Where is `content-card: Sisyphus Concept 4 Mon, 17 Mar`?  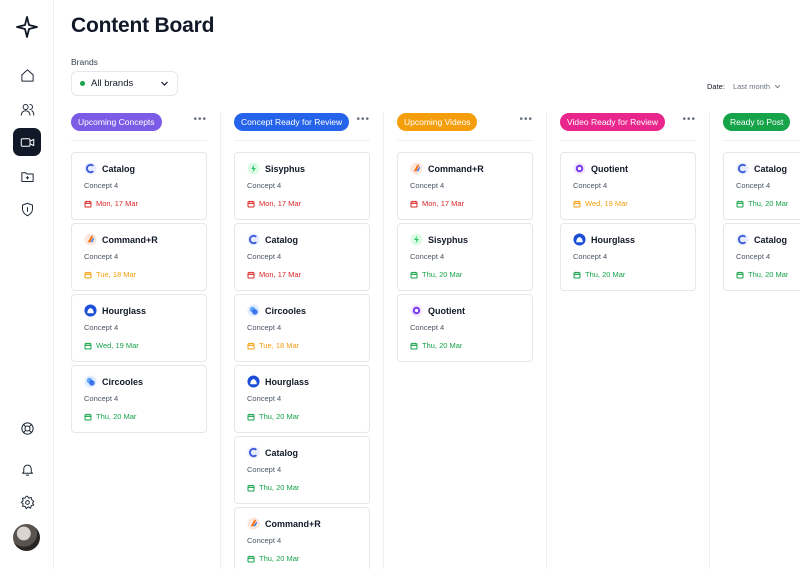 content-card: Sisyphus Concept 4 Mon, 17 Mar is located at coordinates (302, 186).